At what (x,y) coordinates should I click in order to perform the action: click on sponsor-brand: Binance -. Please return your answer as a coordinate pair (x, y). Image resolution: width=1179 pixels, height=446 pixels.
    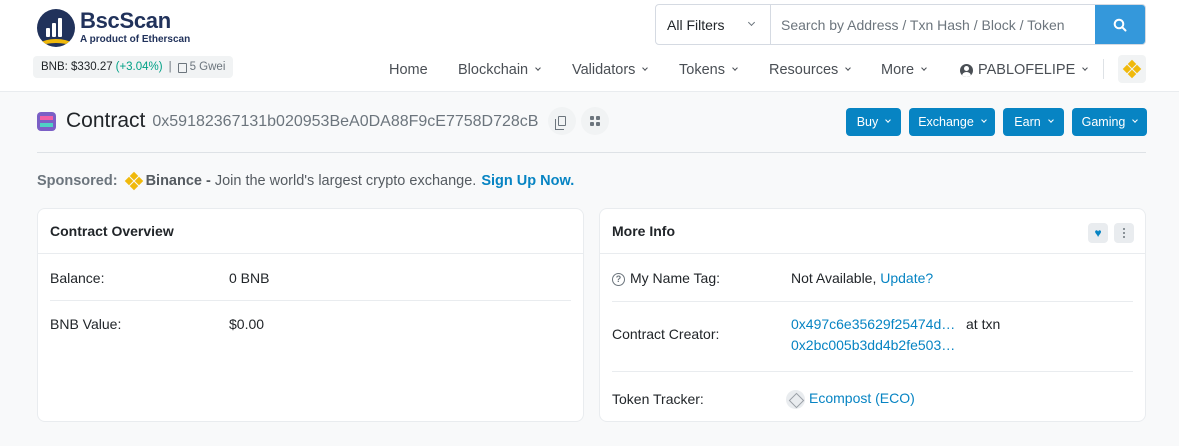
    Looking at the image, I should click on (178, 181).